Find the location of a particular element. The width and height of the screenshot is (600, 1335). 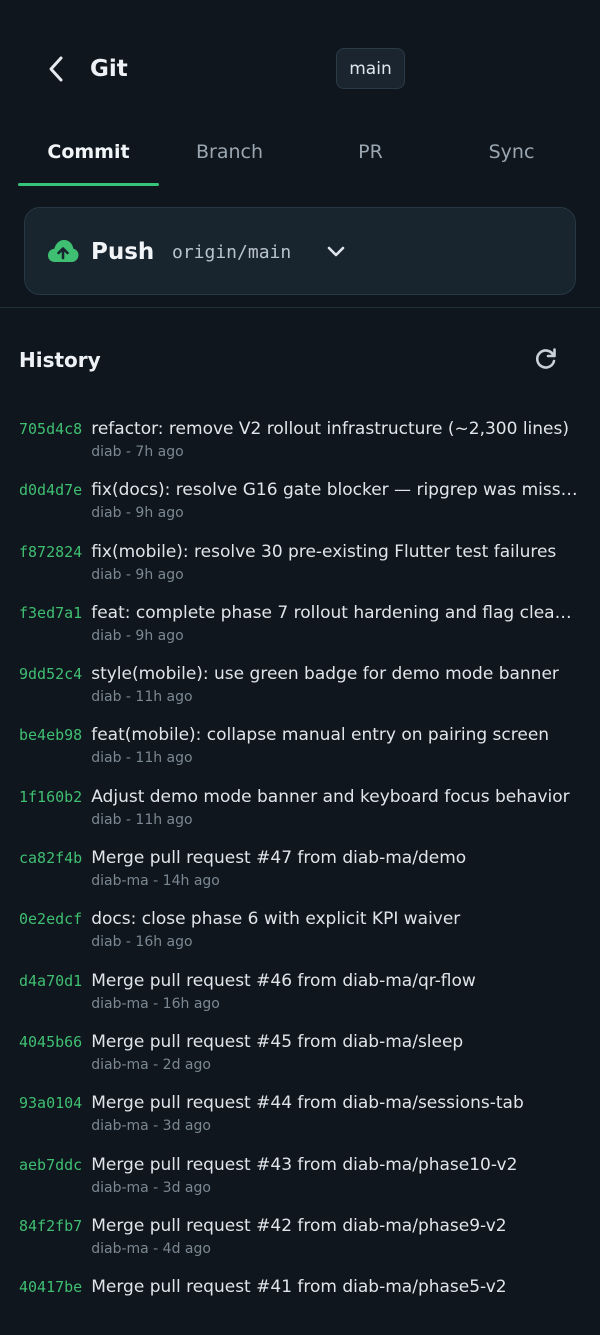

chevron-down-icon is located at coordinates (336, 251).